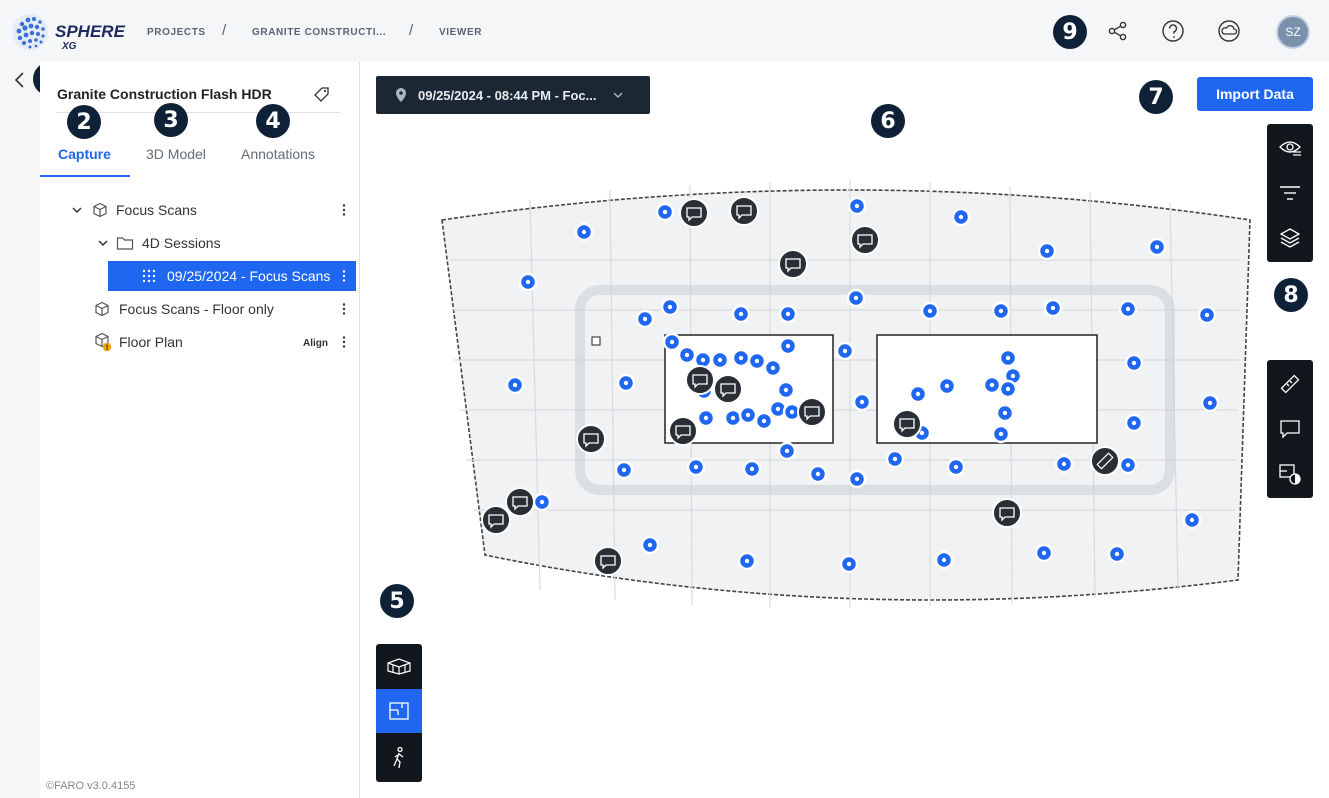 Image resolution: width=1329 pixels, height=798 pixels. Describe the element at coordinates (1173, 31) in the screenshot. I see `help-icon` at that location.